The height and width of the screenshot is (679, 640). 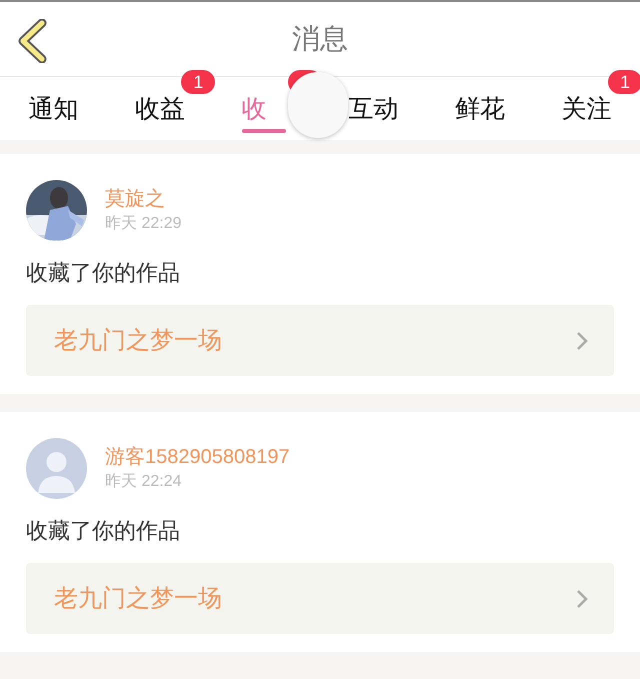 What do you see at coordinates (480, 108) in the screenshot?
I see `tab: 鲜花` at bounding box center [480, 108].